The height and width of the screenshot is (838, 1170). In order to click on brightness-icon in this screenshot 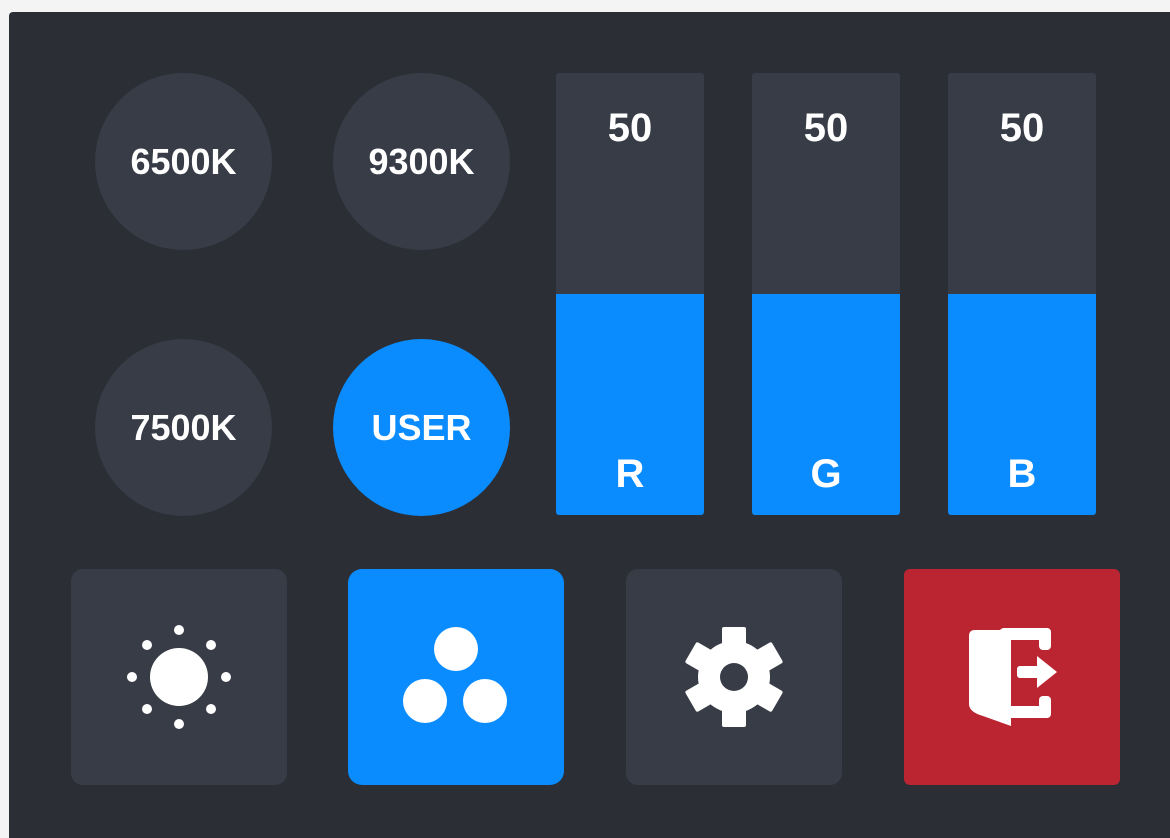, I will do `click(179, 677)`.